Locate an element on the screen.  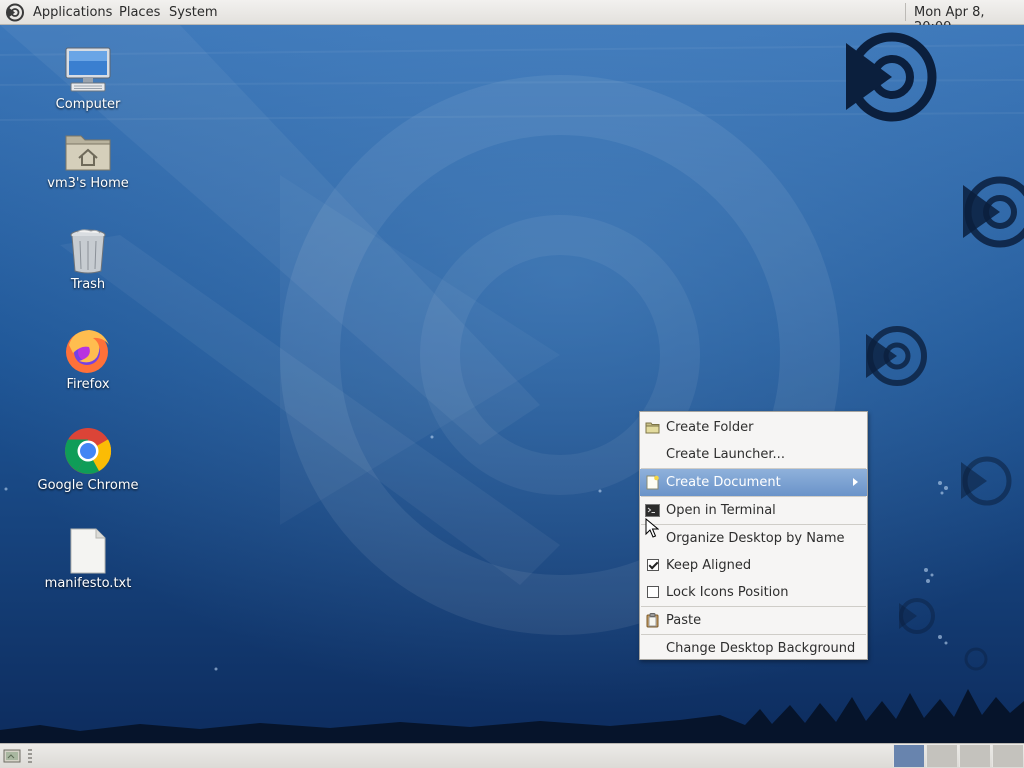
chrome-icon is located at coordinates (88, 451).